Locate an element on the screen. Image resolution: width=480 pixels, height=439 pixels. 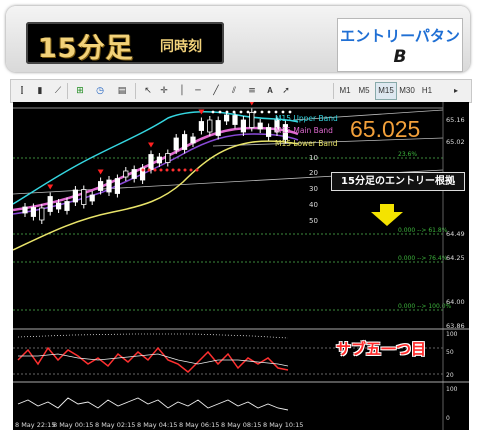
chart-bars-icon: ⫿ is located at coordinates (22, 91).